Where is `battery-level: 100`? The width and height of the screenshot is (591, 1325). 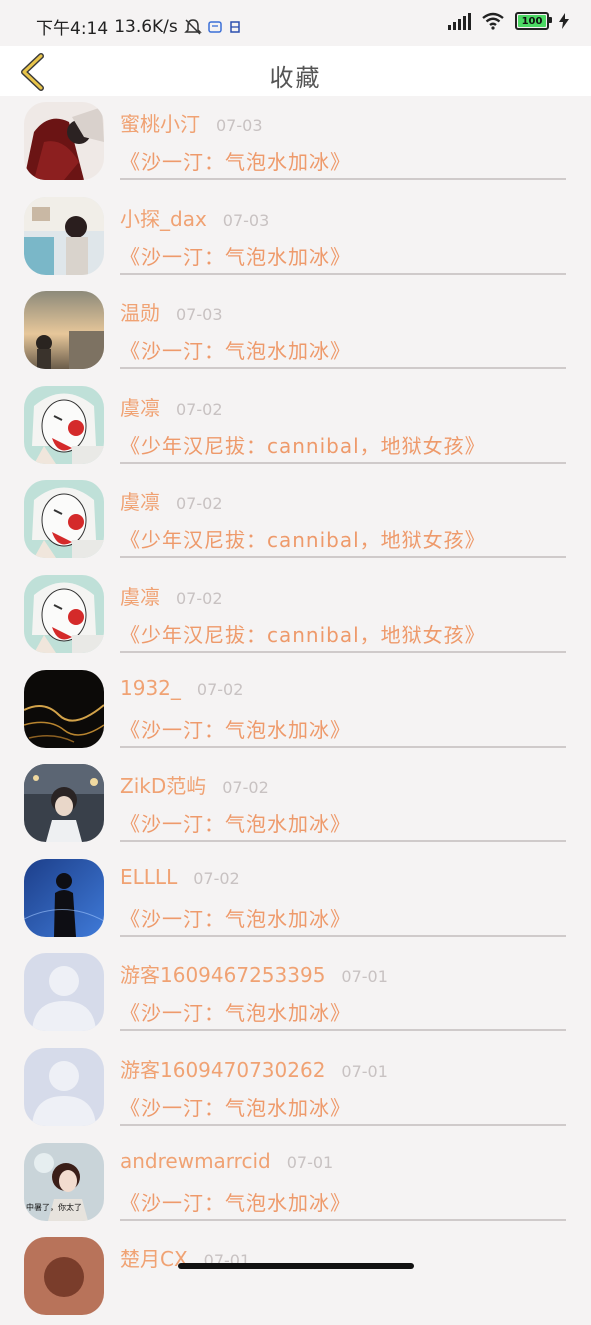
battery-level: 100 is located at coordinates (532, 21).